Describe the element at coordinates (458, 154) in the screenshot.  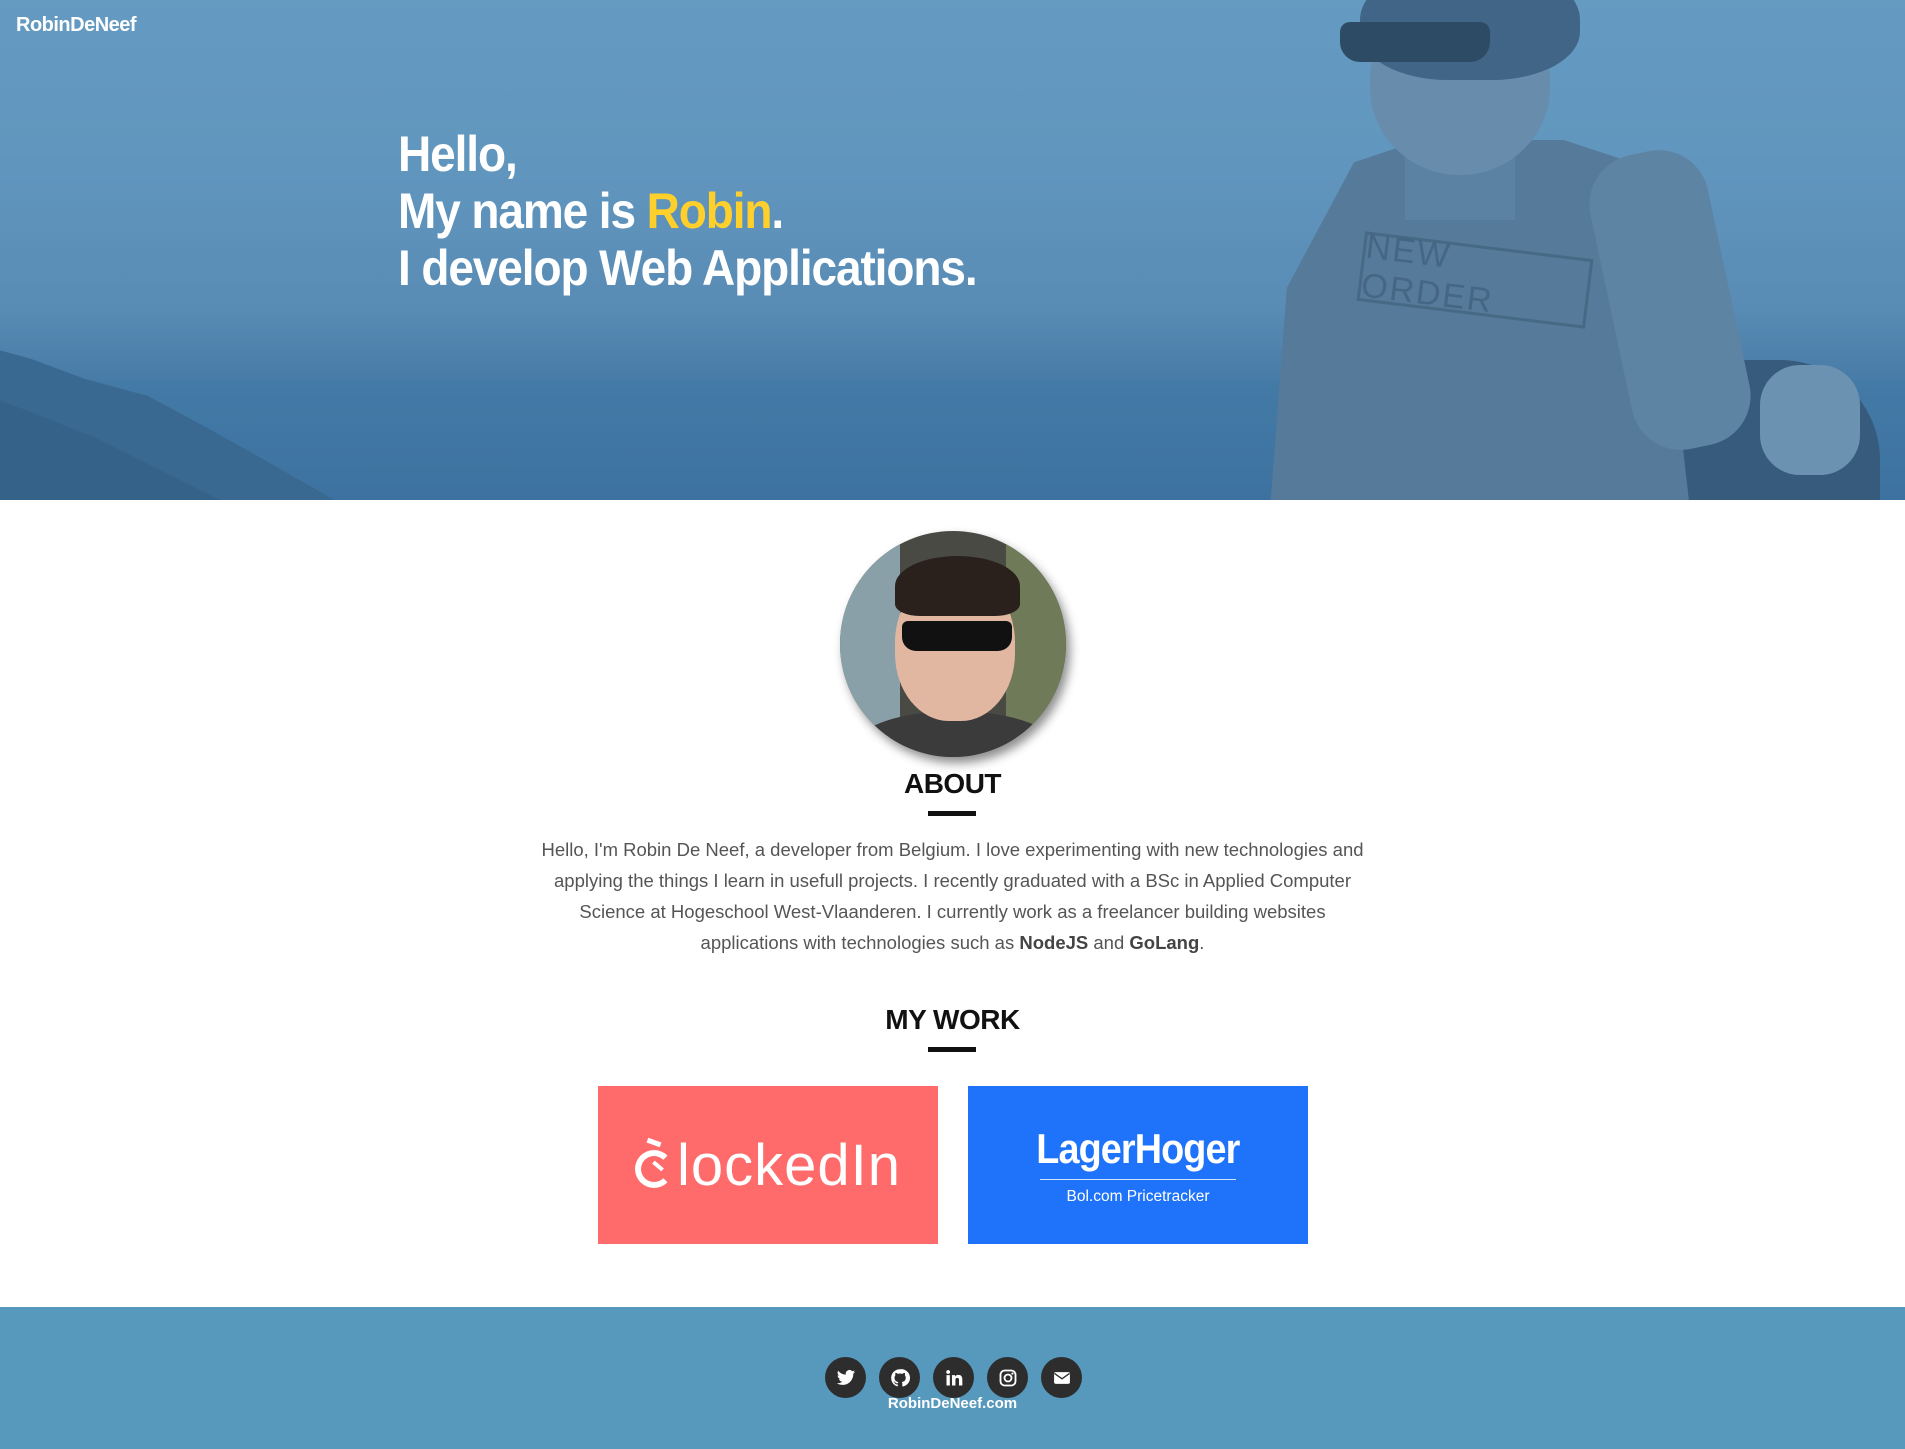
I see `hero-greeting: Hello,` at that location.